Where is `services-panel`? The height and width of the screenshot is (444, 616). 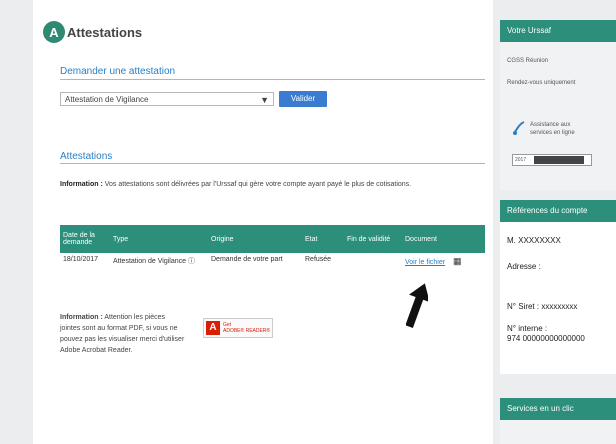
services-panel is located at coordinates (558, 432).